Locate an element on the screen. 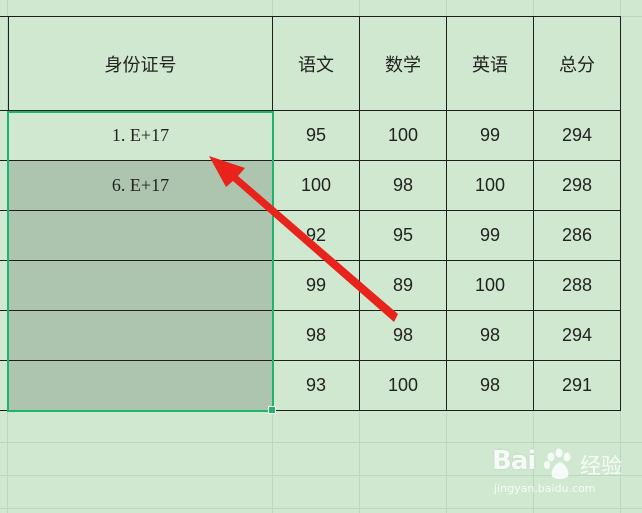 The height and width of the screenshot is (513, 642). arrow-shape is located at coordinates (303, 239).